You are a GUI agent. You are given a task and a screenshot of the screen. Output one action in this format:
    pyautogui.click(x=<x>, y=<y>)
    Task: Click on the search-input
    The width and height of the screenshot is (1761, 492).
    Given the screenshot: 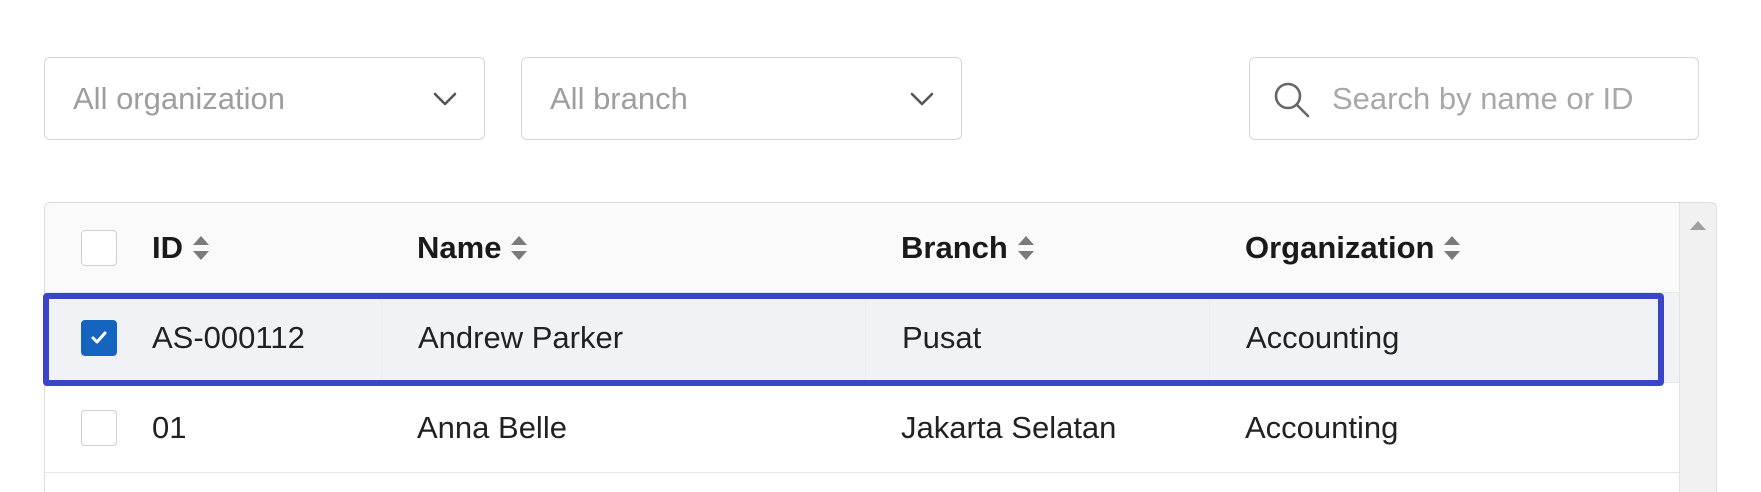 What is the action you would take?
    pyautogui.click(x=1507, y=99)
    